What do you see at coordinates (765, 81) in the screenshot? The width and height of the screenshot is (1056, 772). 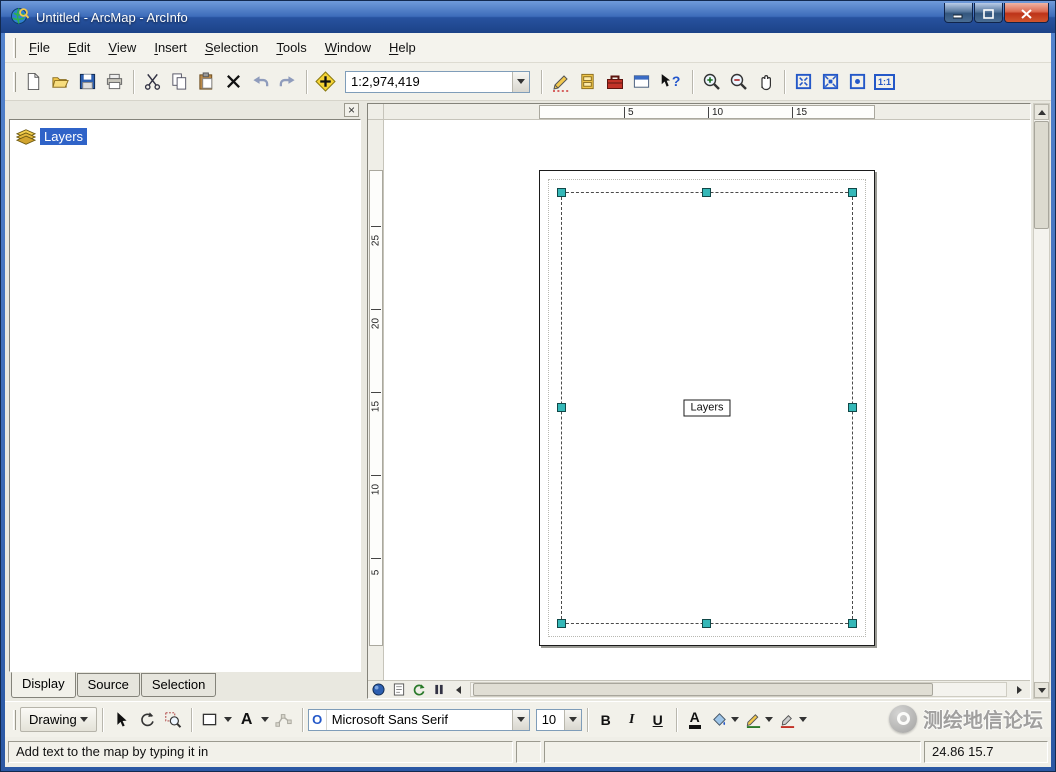 I see `pan-button` at bounding box center [765, 81].